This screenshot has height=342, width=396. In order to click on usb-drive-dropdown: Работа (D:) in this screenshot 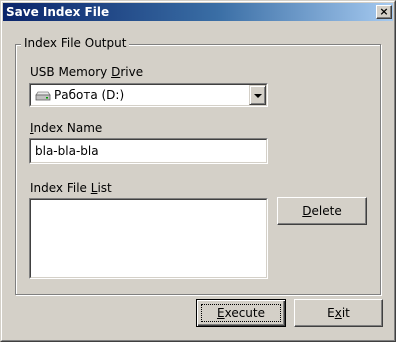, I will do `click(148, 95)`.